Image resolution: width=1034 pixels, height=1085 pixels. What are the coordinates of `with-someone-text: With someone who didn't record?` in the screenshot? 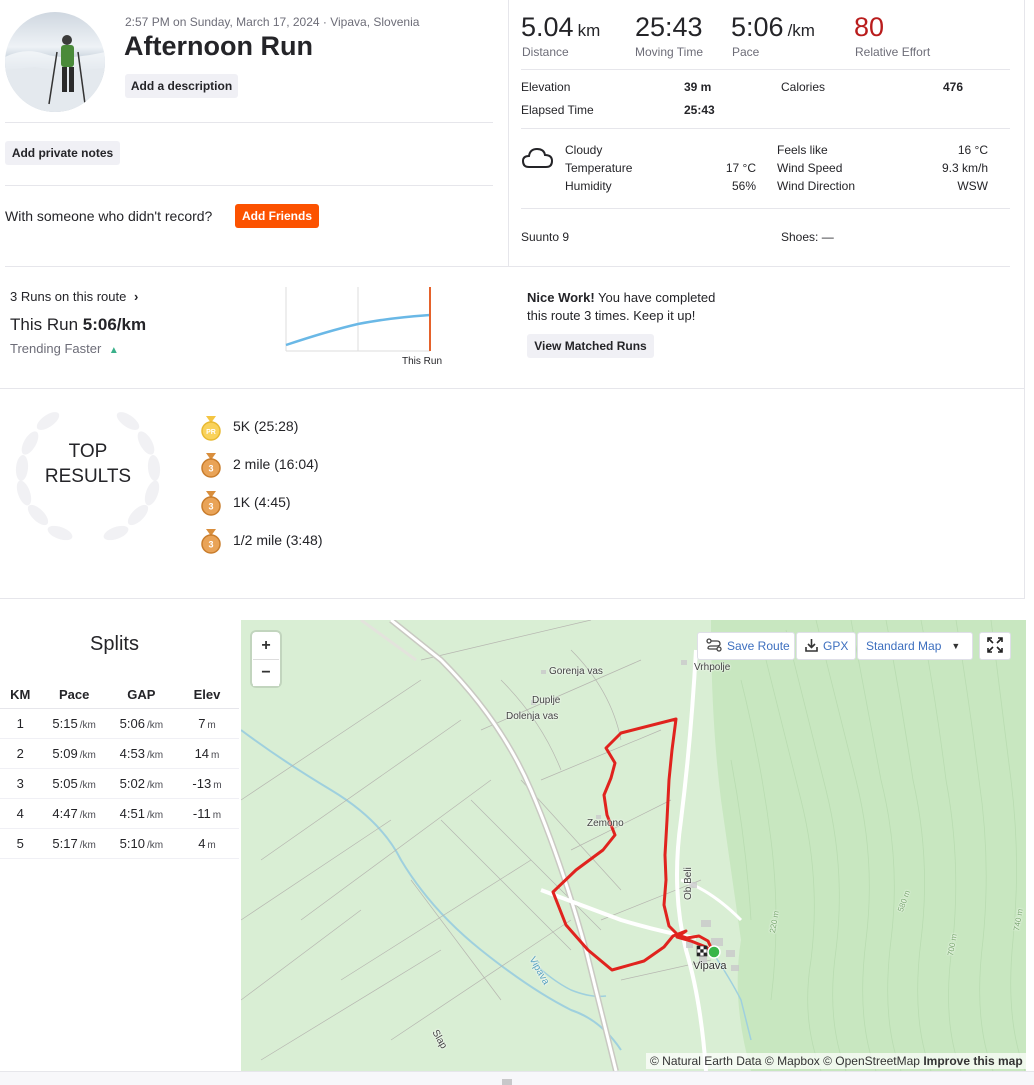 It's located at (109, 216).